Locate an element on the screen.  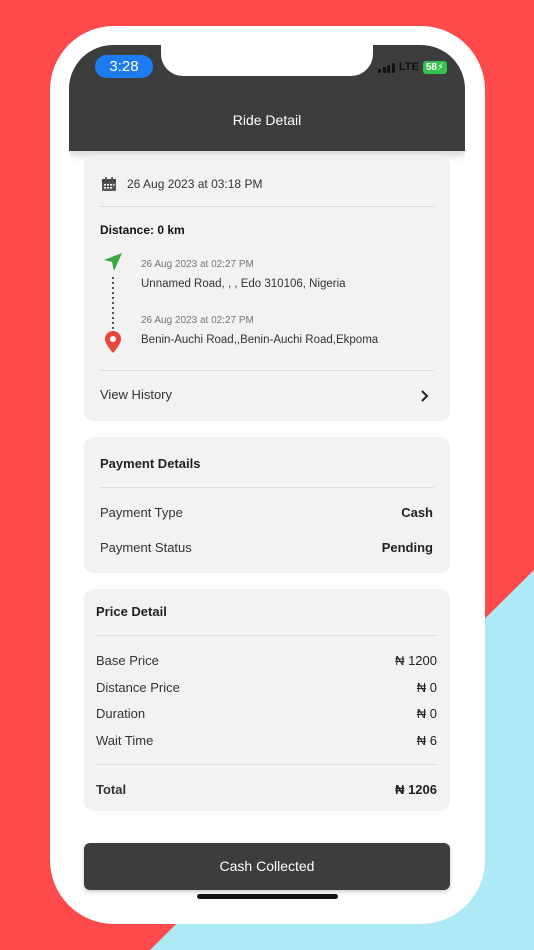
duration-value: ₦ 0 is located at coordinates (426, 713).